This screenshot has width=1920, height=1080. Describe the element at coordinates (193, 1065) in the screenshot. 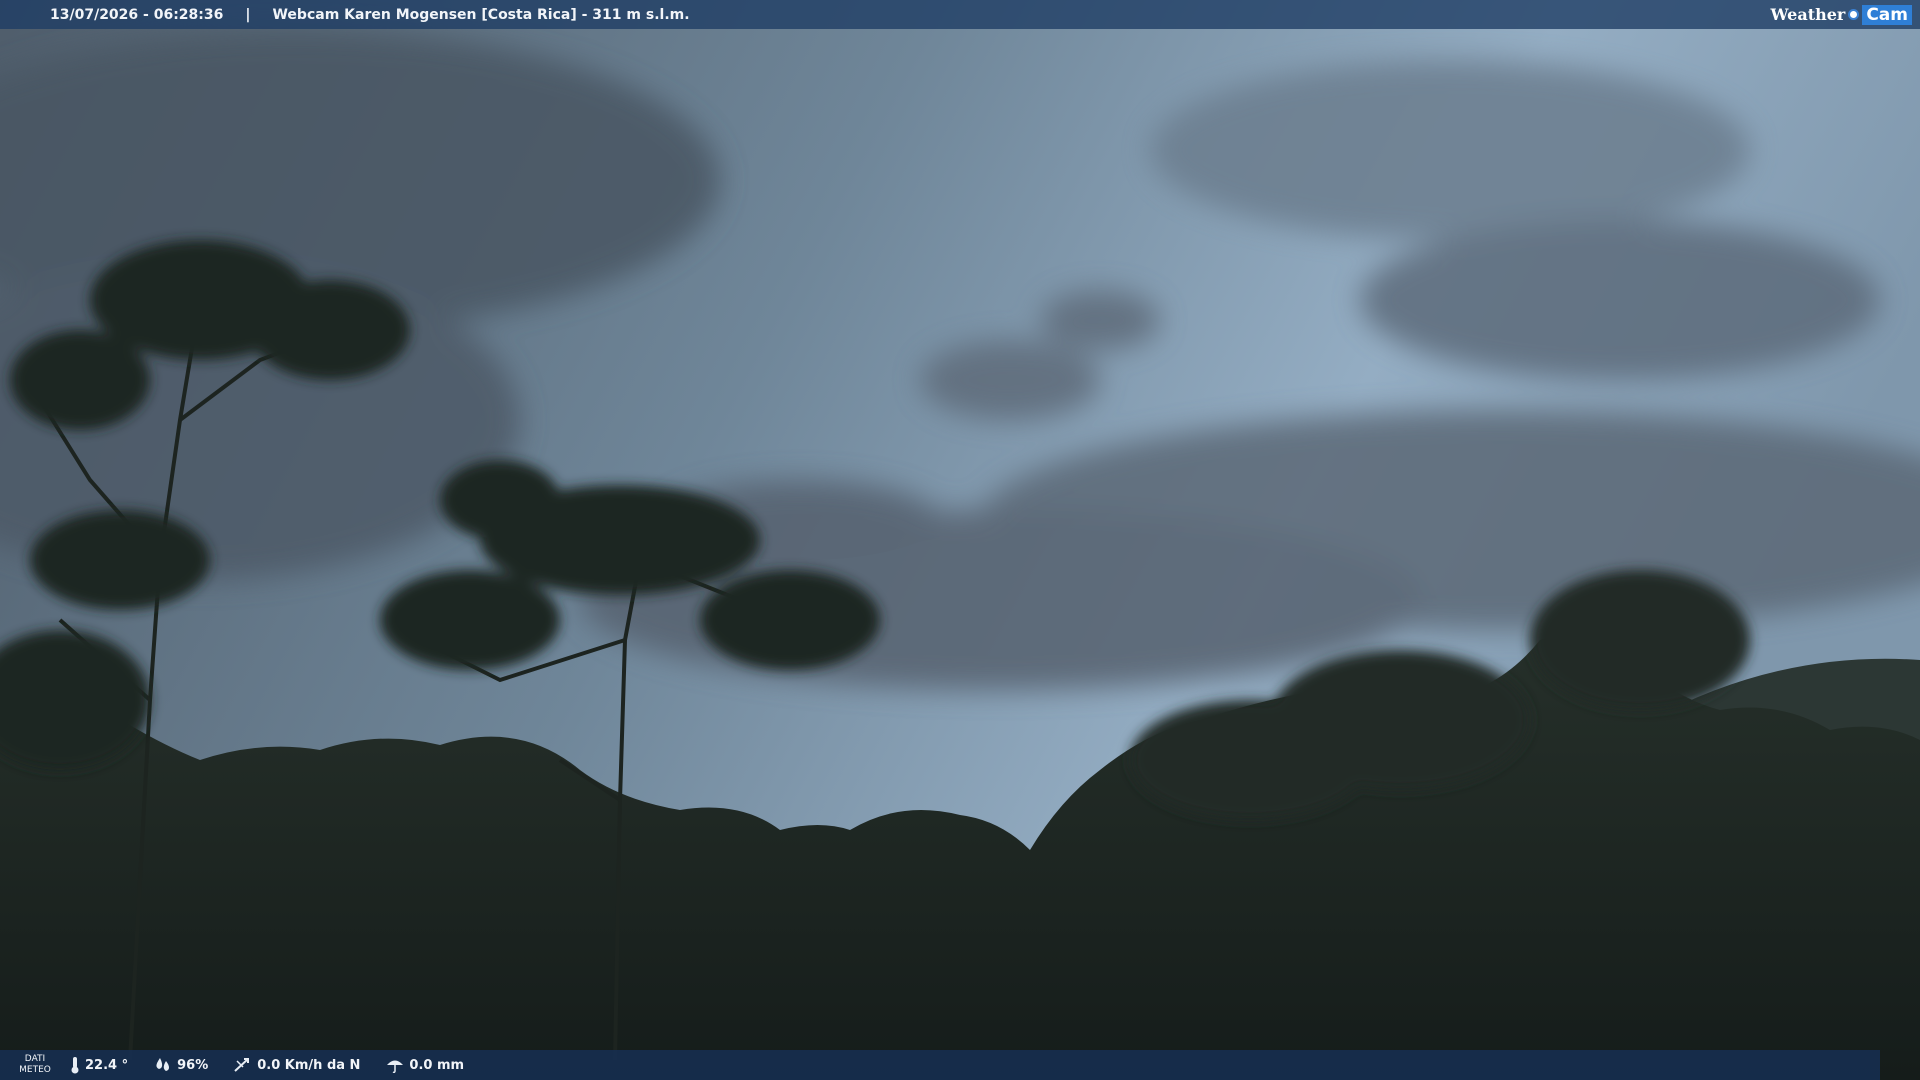

I see `humidity-value: 96%` at that location.